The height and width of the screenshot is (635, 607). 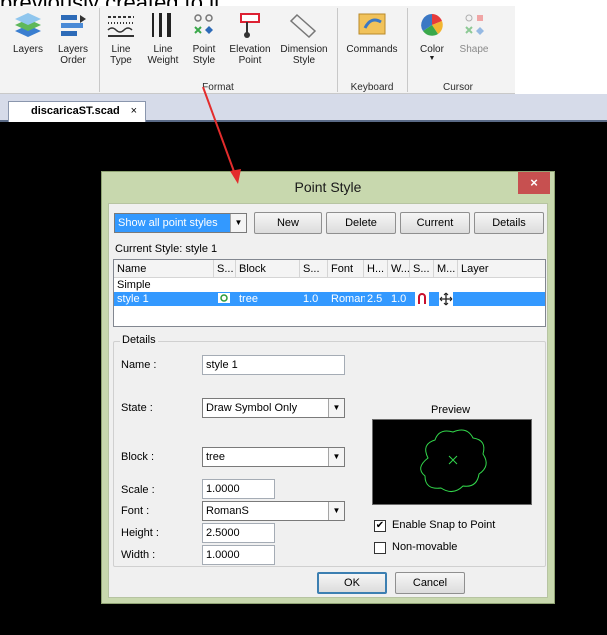 What do you see at coordinates (221, 135) in the screenshot?
I see `annotation-arrow` at bounding box center [221, 135].